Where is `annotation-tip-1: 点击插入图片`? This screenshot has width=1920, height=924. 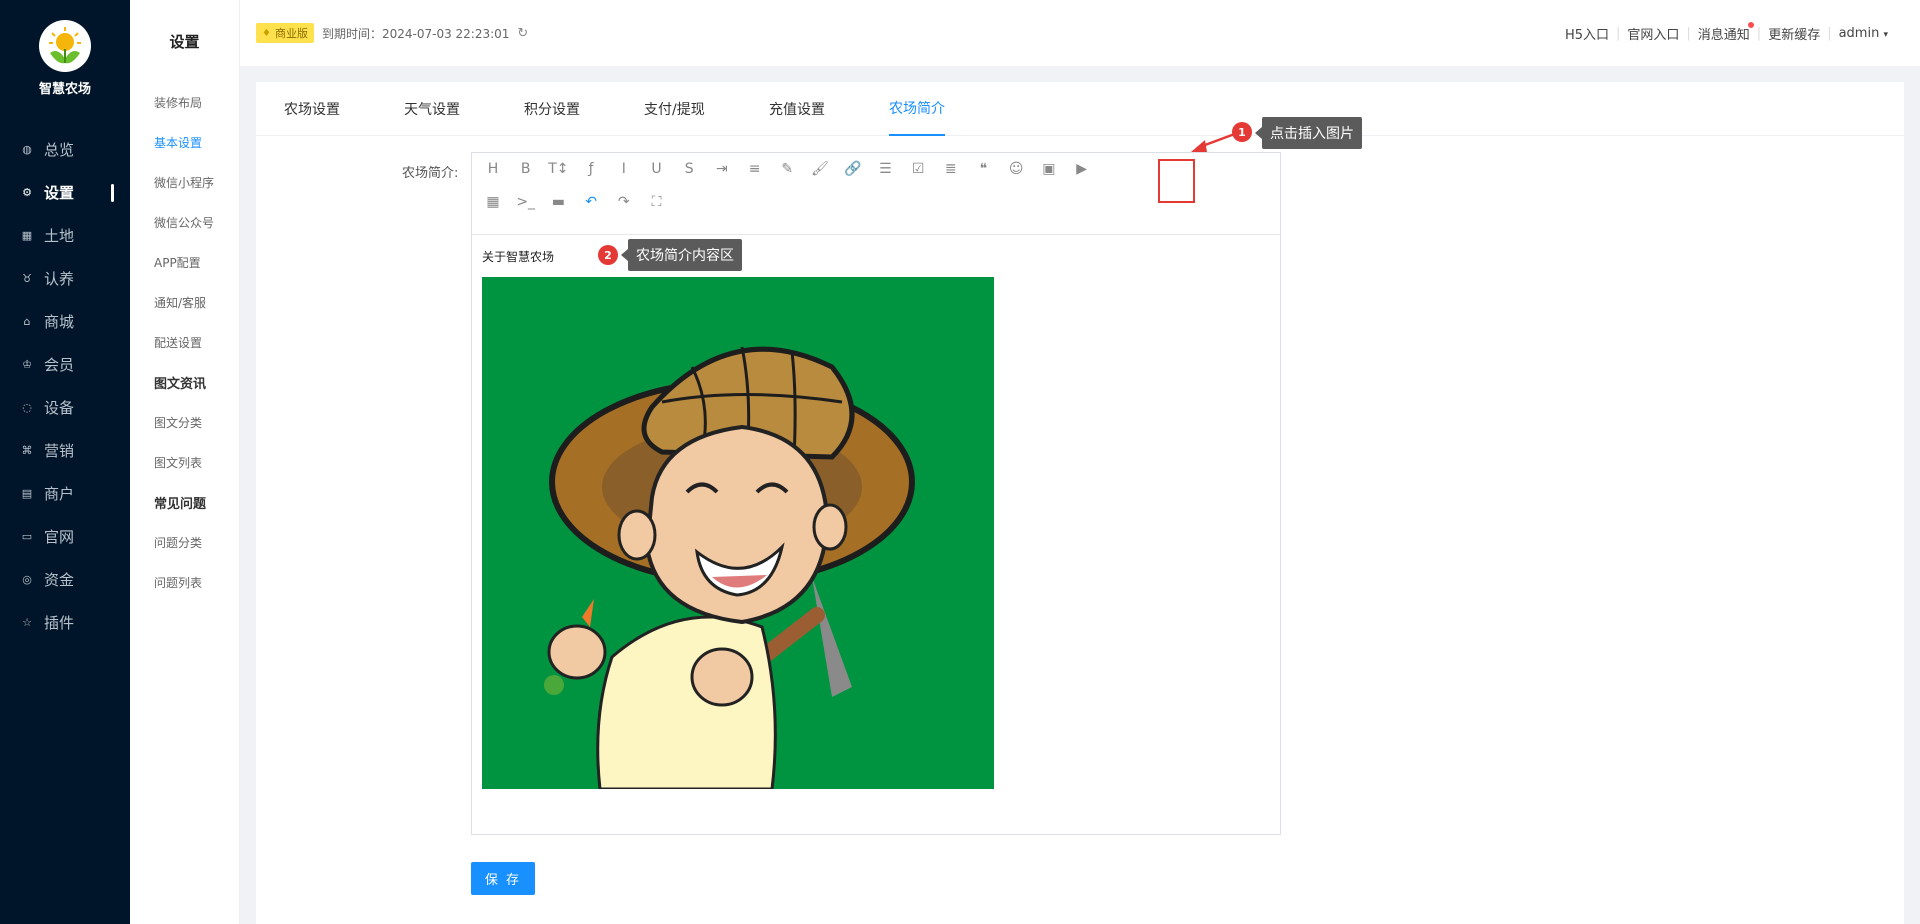
annotation-tip-1: 点击插入图片 is located at coordinates (1308, 133).